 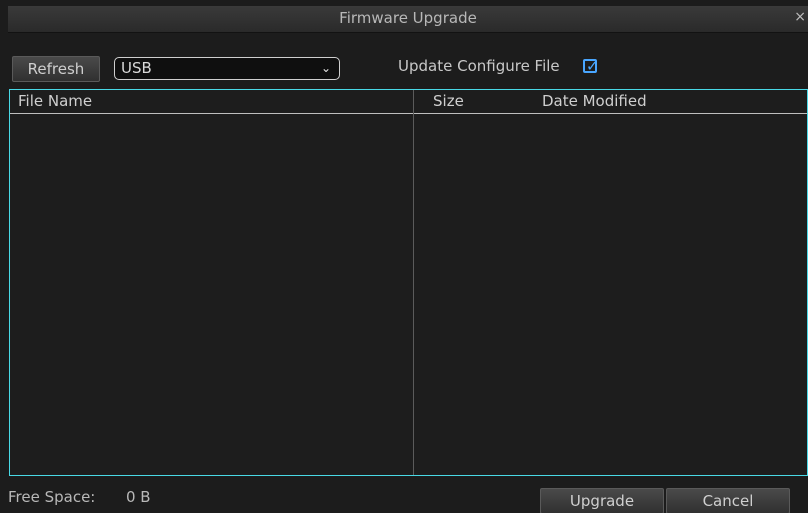 I want to click on column-header-size: Size, so click(x=448, y=101).